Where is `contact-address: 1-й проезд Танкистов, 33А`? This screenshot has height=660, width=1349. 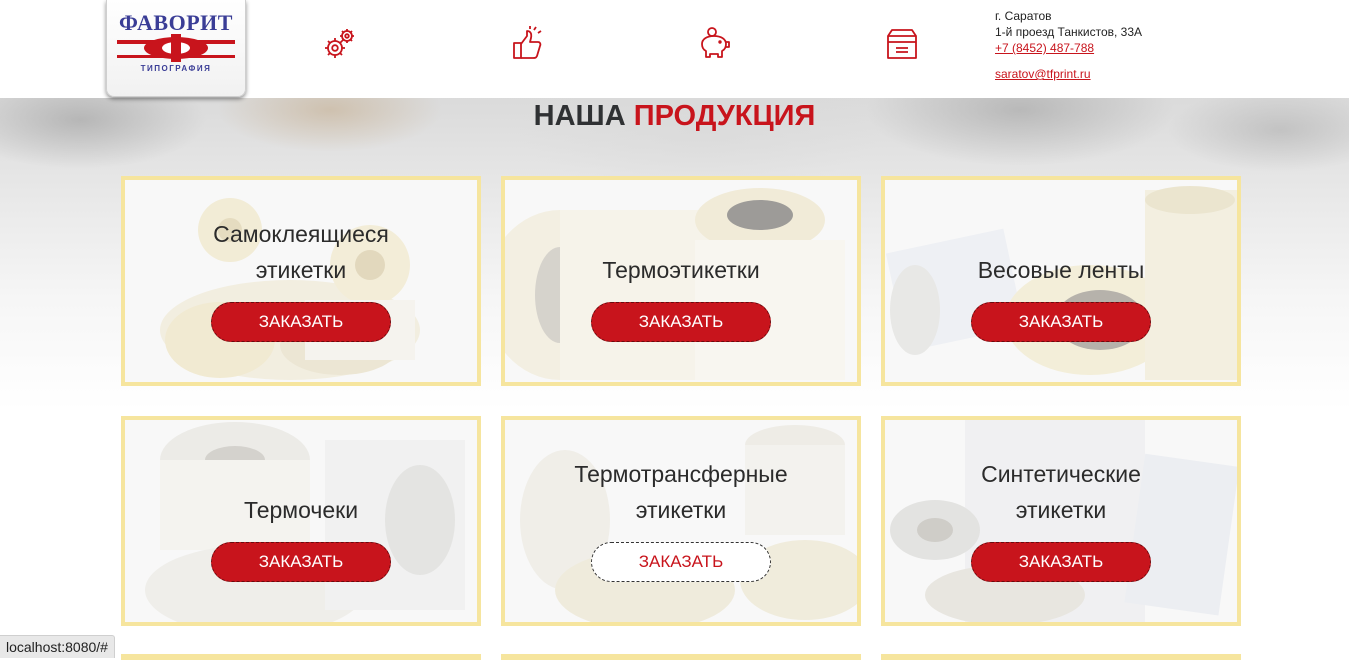 contact-address: 1-й проезд Танкистов, 33А is located at coordinates (1069, 32).